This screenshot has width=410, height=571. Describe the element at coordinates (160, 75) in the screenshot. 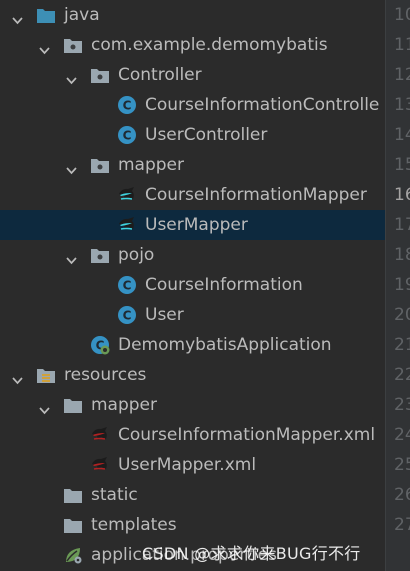

I see `tree-item-label: Controller` at that location.